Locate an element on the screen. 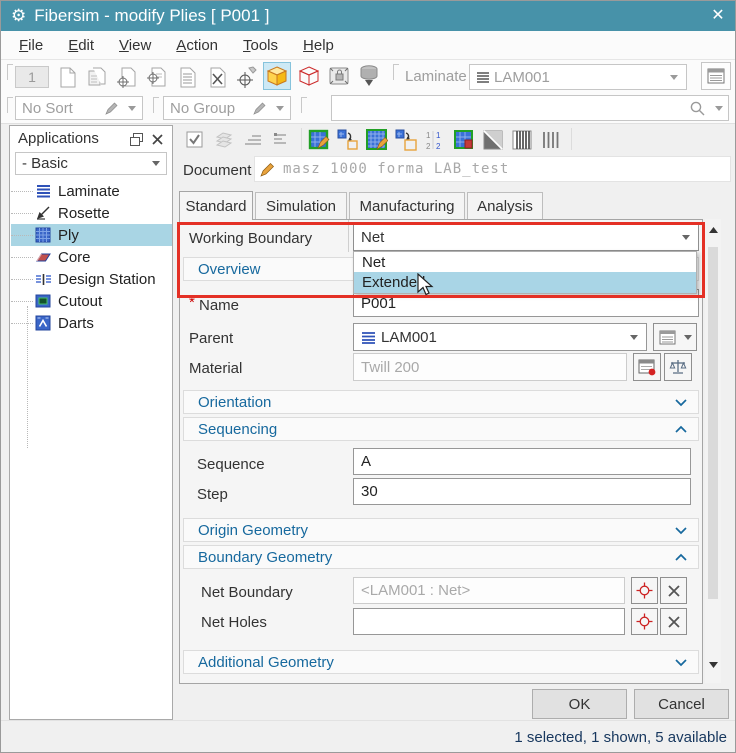 The width and height of the screenshot is (736, 753). sort-combobox: No Sort is located at coordinates (79, 108).